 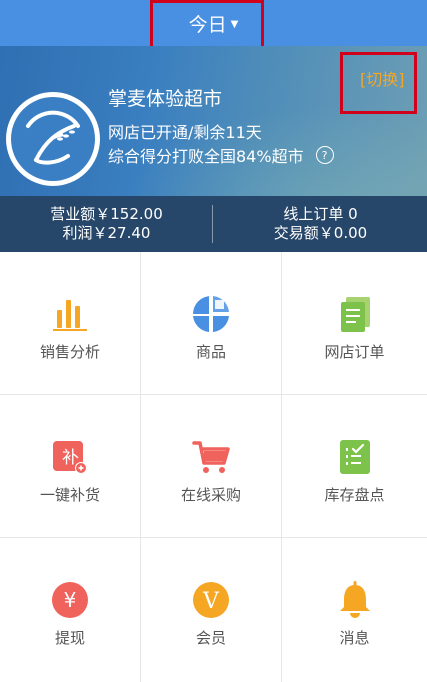 I want to click on revenue-stat: 营业额￥152.00, so click(x=106, y=214).